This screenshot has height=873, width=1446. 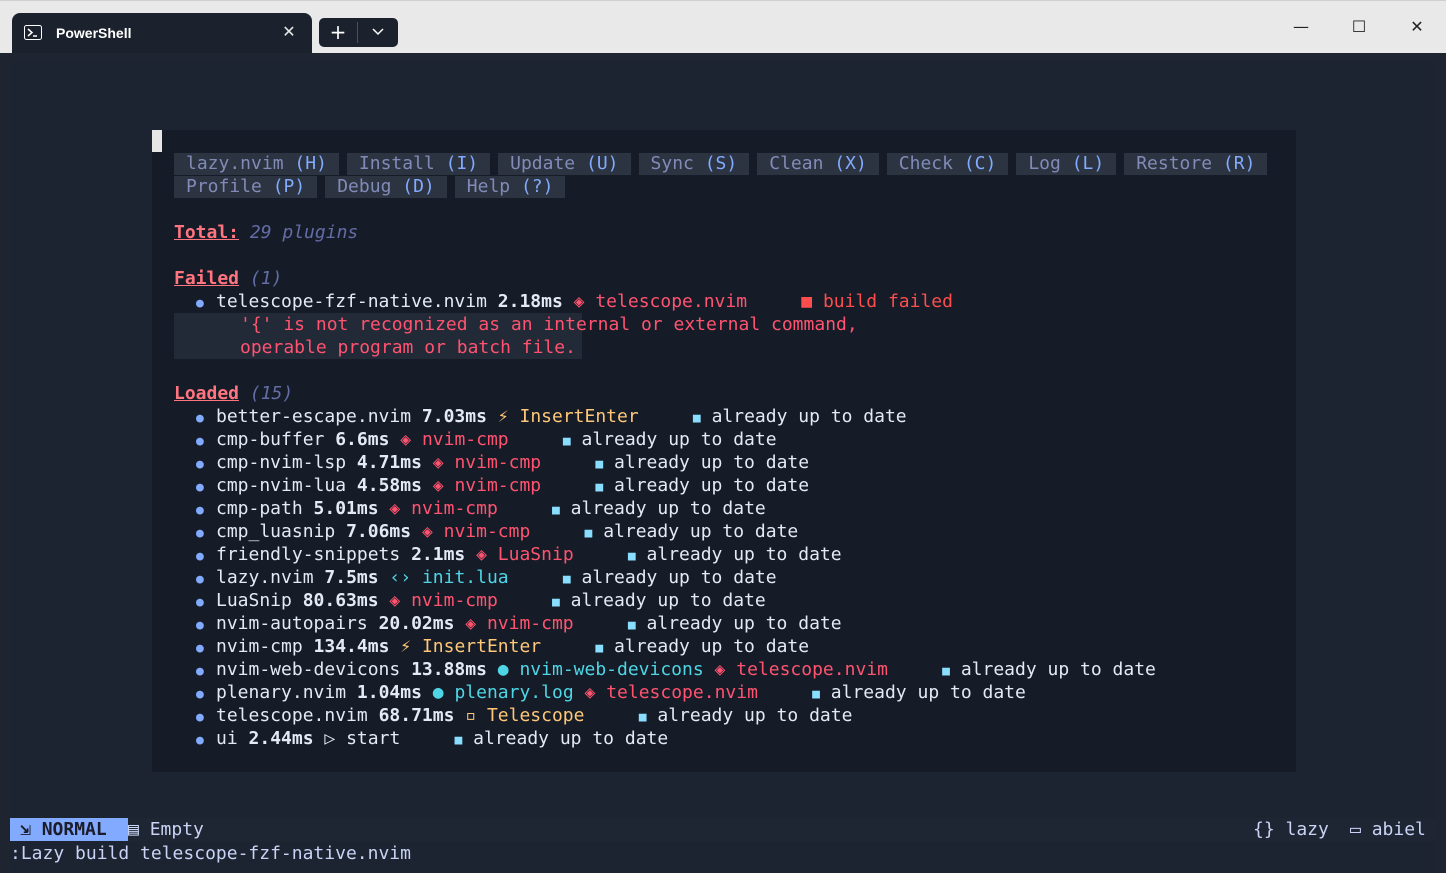 What do you see at coordinates (266, 278) in the screenshot?
I see `failed-count: (1)` at bounding box center [266, 278].